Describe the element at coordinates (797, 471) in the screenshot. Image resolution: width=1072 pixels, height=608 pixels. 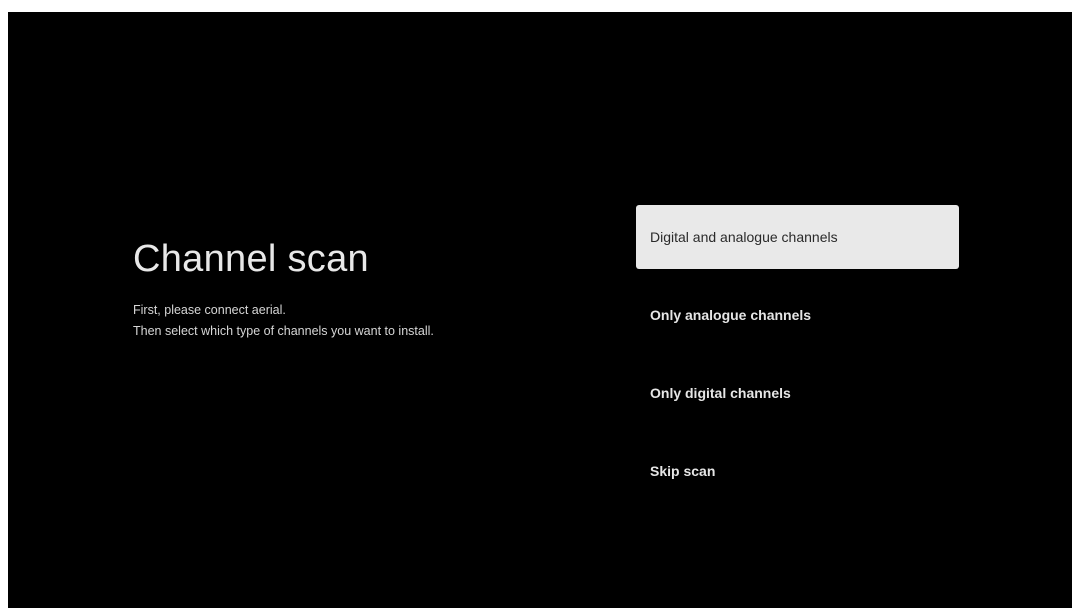
I see `option-skip-scan: Skip scan` at that location.